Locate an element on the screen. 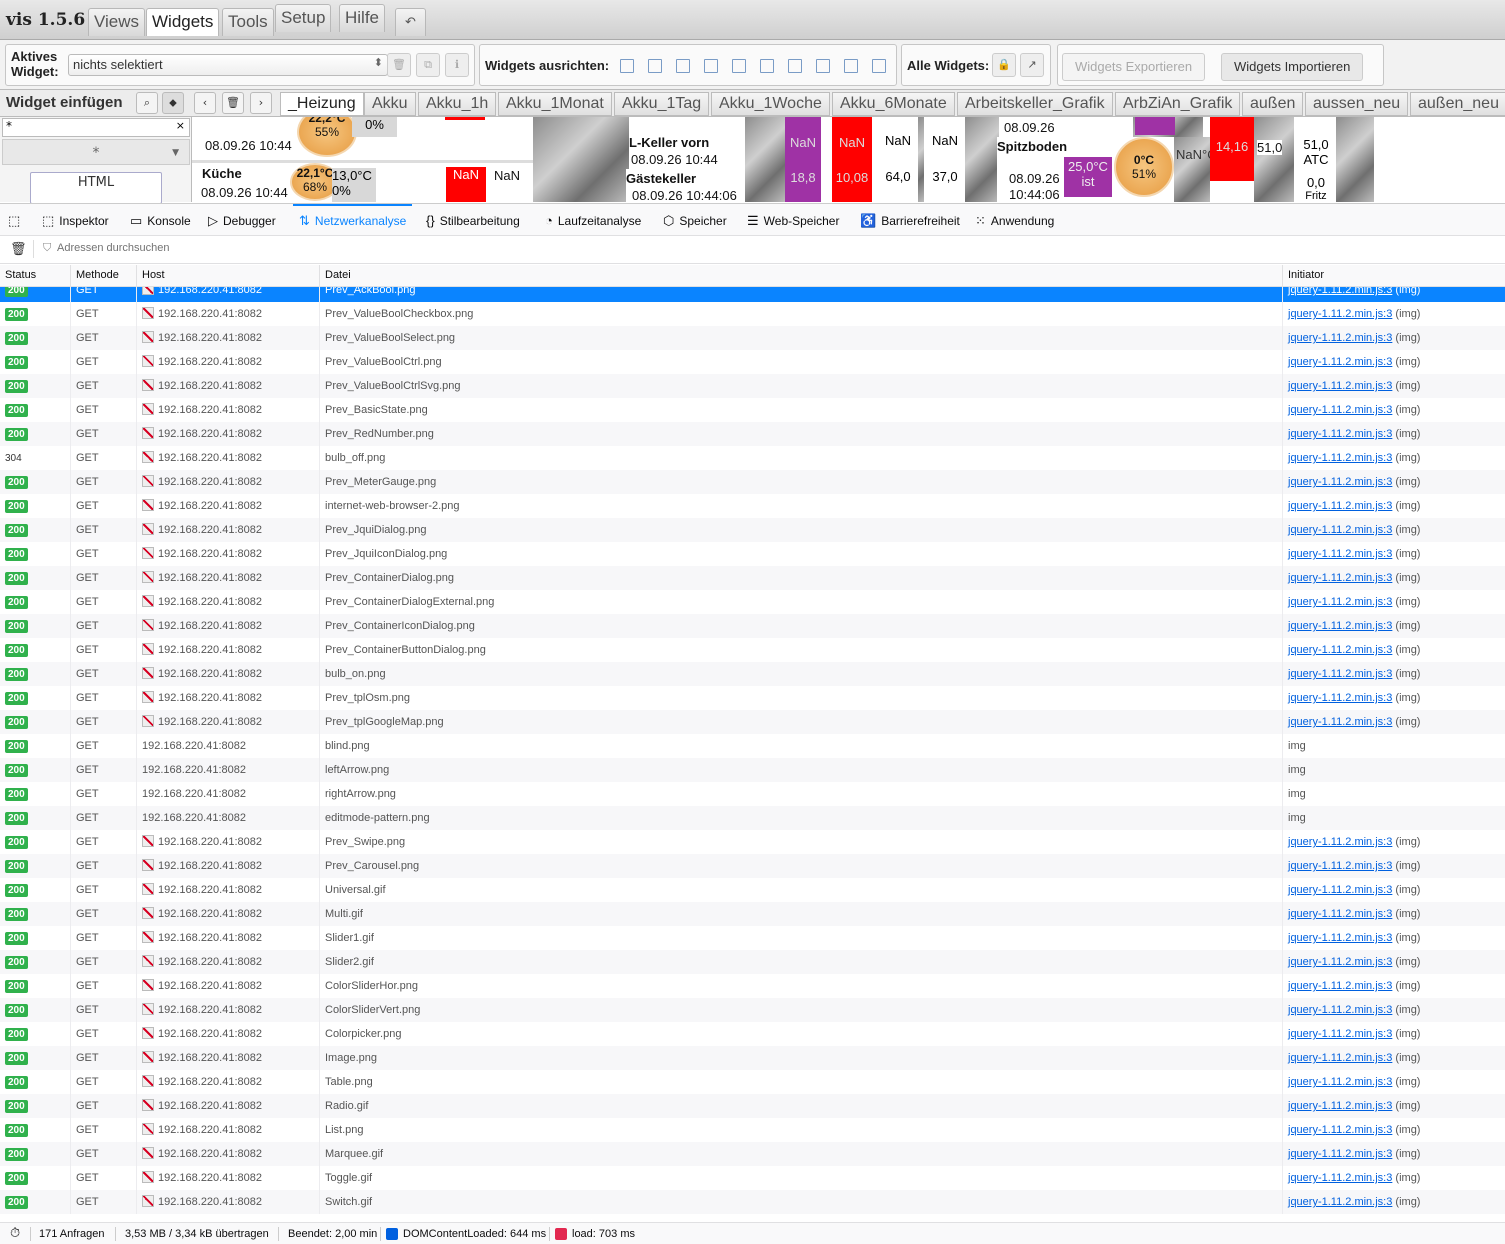  view-tab-akku-6monate: Akku_6Monate is located at coordinates (893, 104).